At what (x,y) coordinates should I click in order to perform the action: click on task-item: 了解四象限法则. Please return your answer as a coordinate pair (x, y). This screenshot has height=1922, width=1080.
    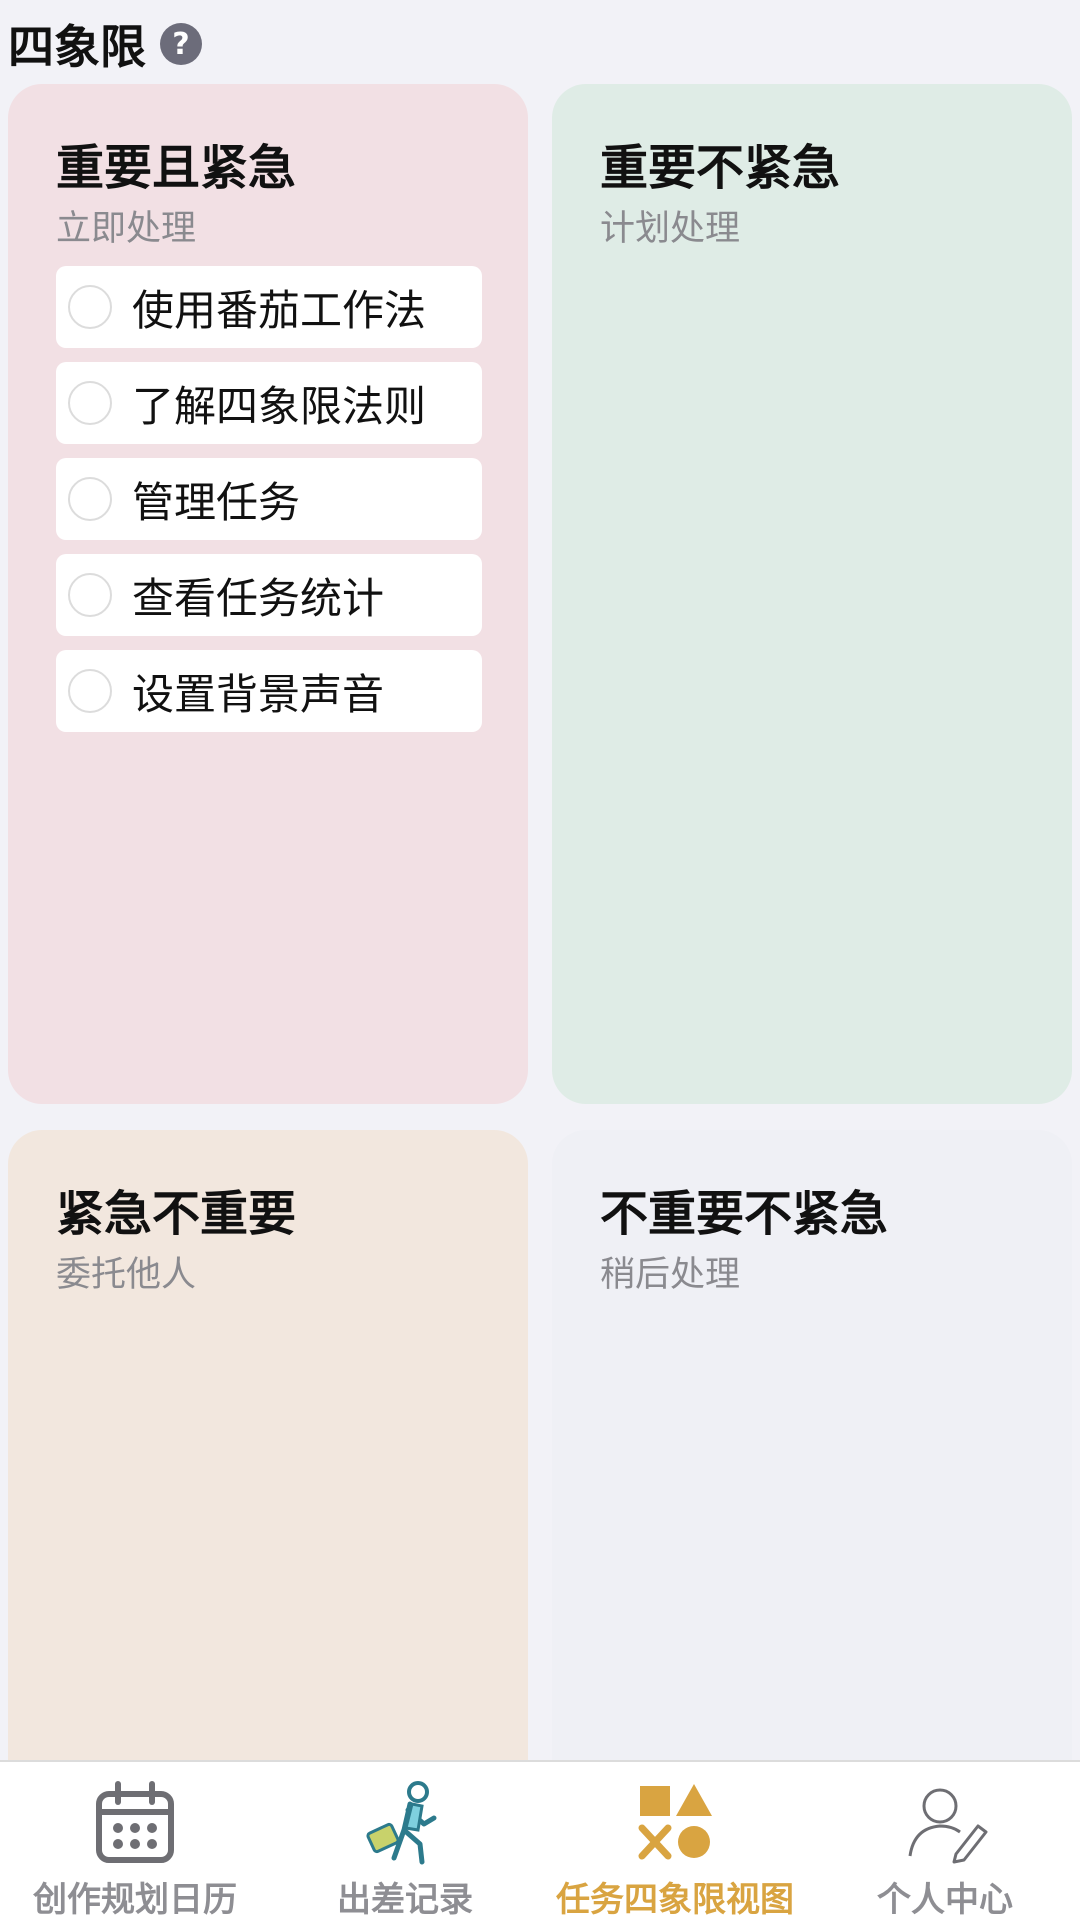
    Looking at the image, I should click on (269, 403).